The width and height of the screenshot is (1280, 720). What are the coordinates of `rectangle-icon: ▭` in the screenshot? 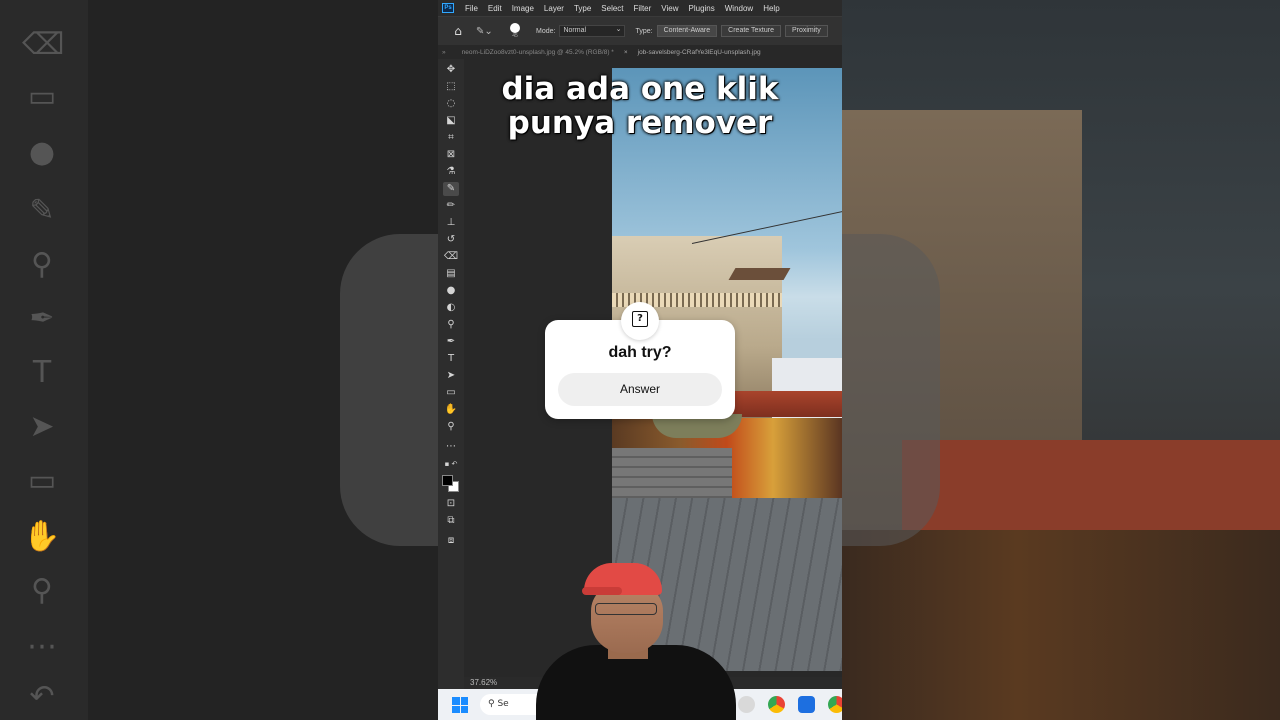 It's located at (42, 480).